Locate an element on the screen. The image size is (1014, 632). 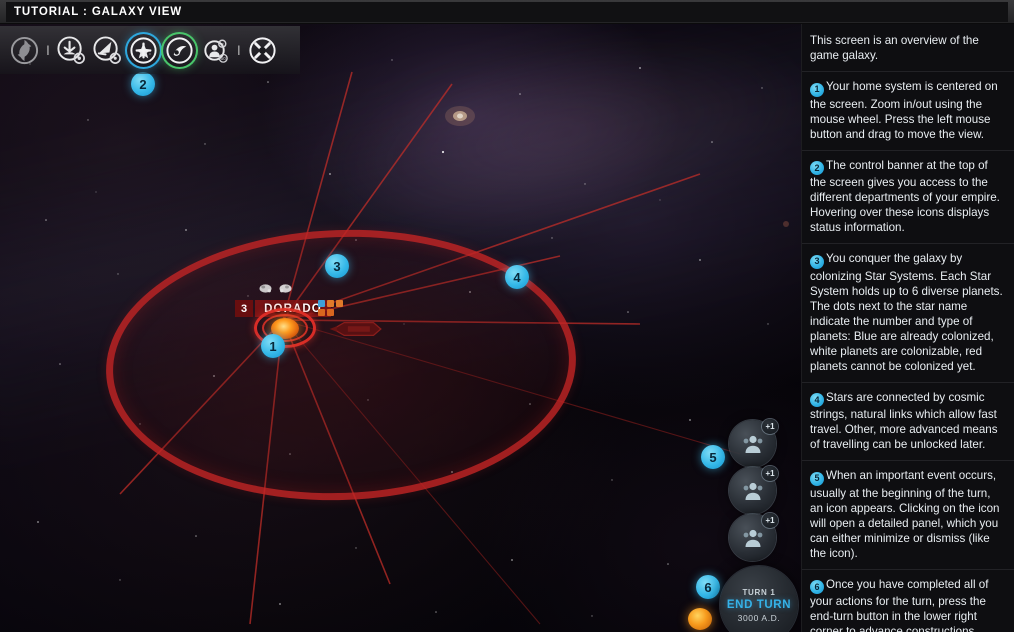
planet-dot-group is located at coordinates (331, 308).